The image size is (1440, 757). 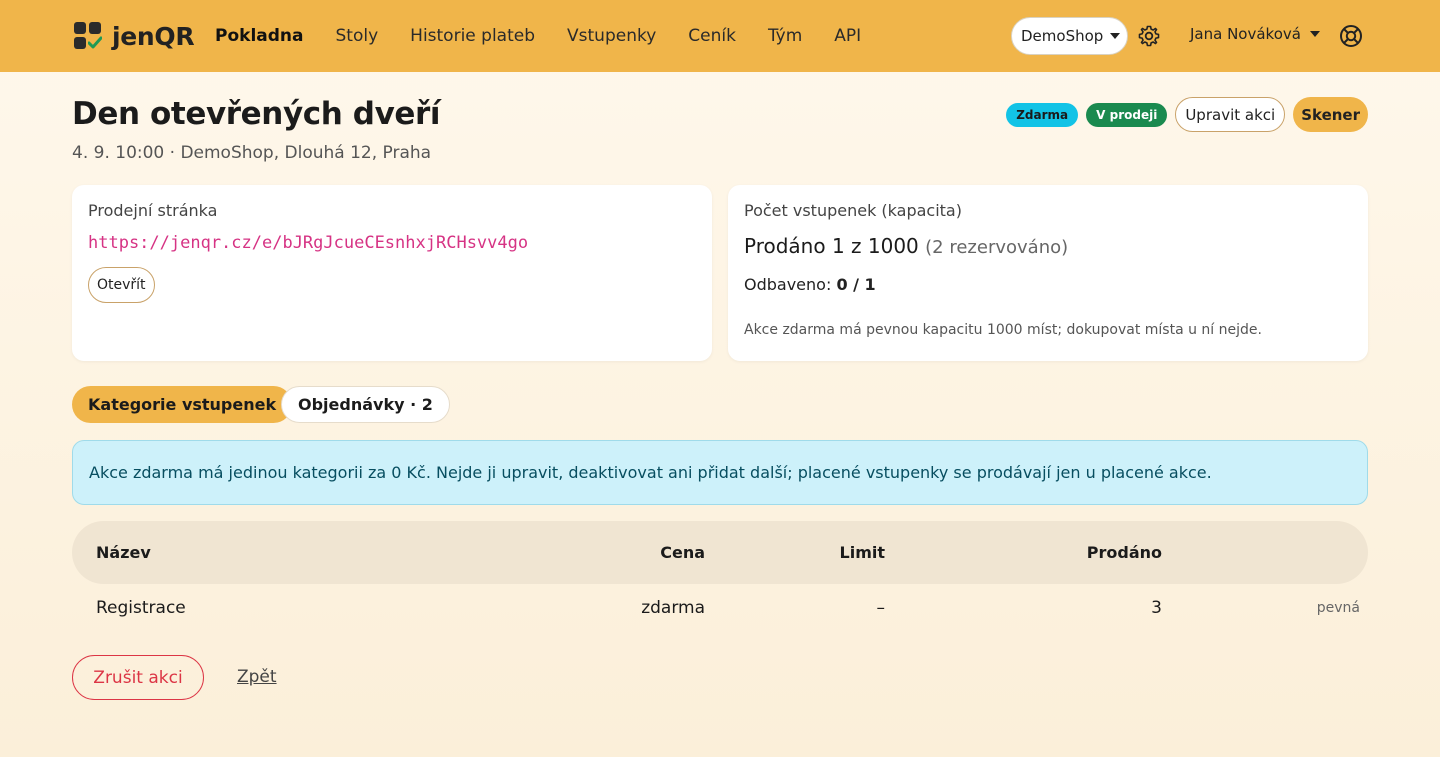 What do you see at coordinates (831, 246) in the screenshot?
I see `sold-count: Prodáno 1 z 1000` at bounding box center [831, 246].